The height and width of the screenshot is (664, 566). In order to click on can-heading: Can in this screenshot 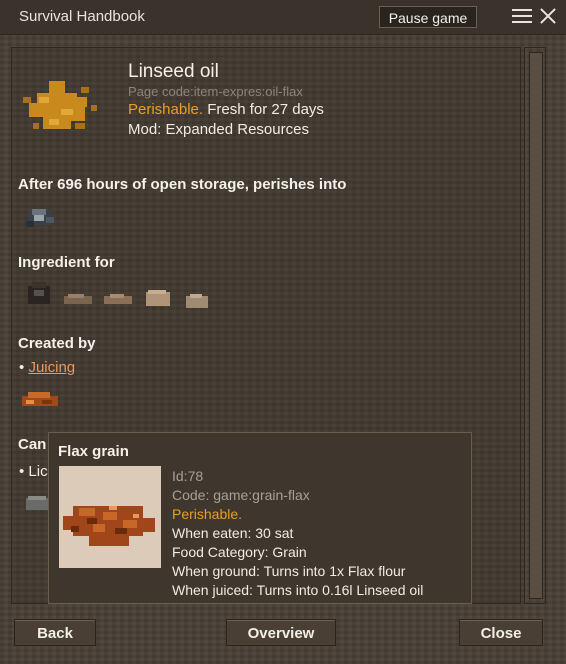, I will do `click(32, 444)`.